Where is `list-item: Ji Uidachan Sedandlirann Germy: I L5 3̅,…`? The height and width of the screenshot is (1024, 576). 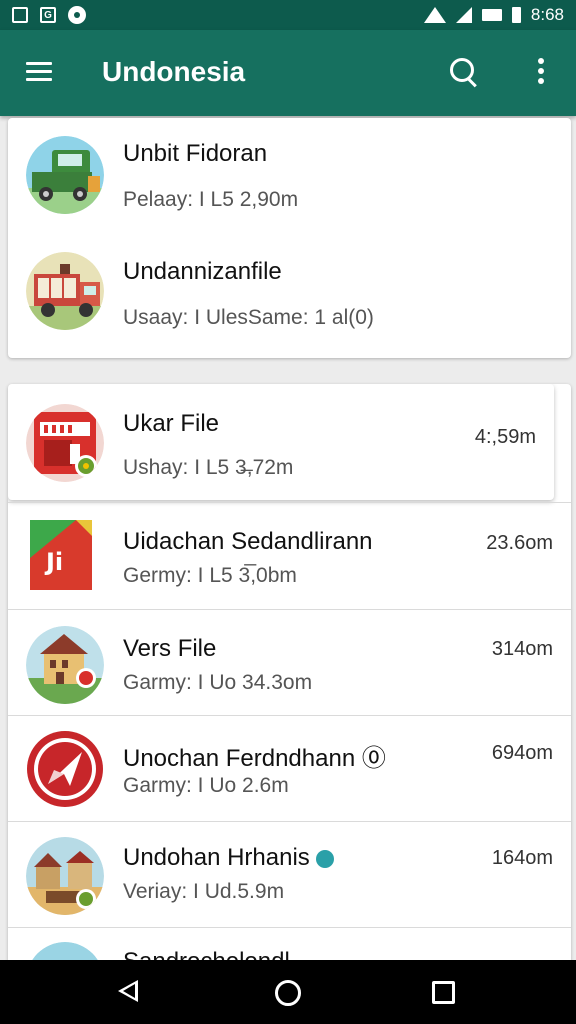
list-item: Ji Uidachan Sedandlirann Germy: I L5 3̅,… is located at coordinates (289, 555).